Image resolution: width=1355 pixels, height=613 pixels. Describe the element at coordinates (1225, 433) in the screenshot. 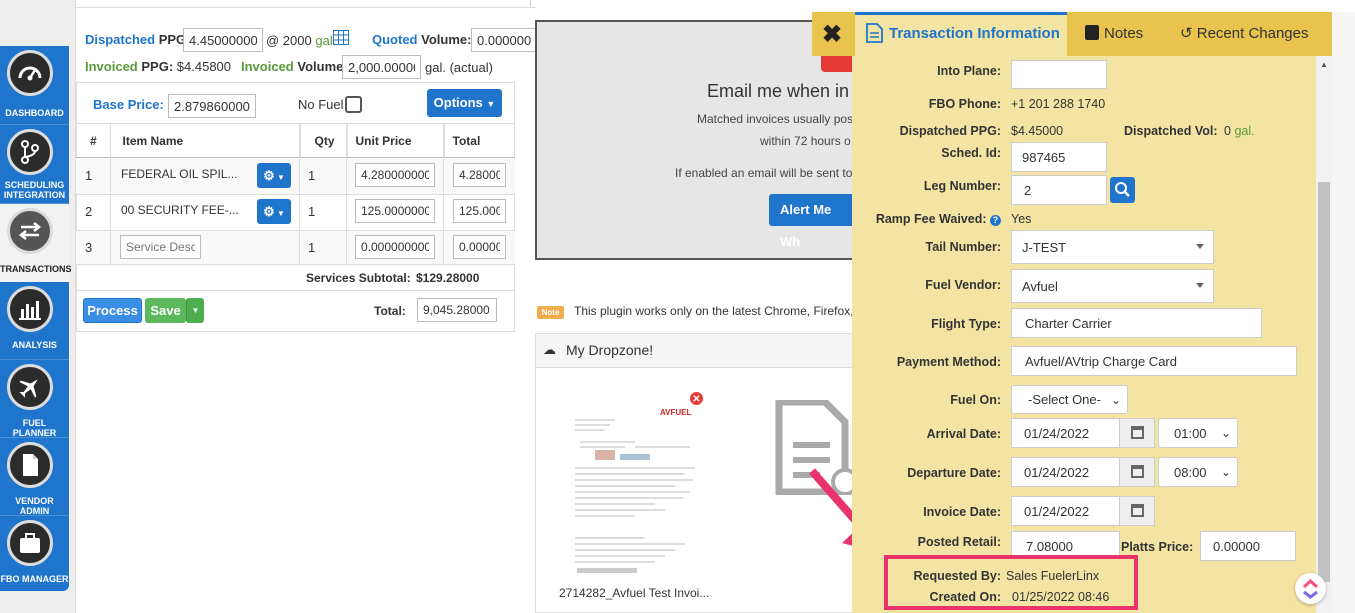

I see `chevron-down-icon: ⌄` at that location.